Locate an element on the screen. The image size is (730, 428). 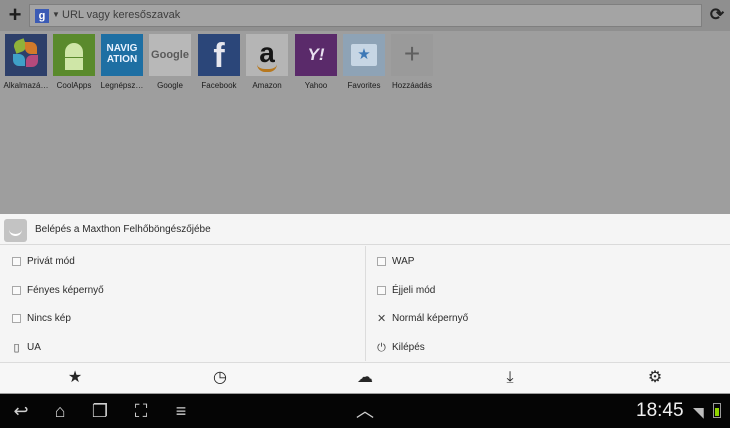
speed-dial-label: Hozzáadás is located at coordinates (412, 85).